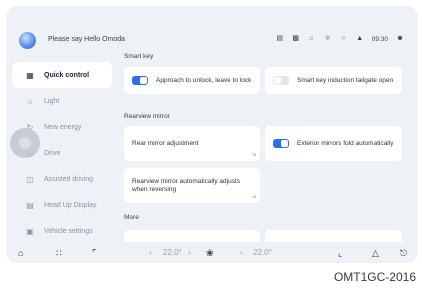 The height and width of the screenshot is (291, 422). Describe the element at coordinates (52, 101) in the screenshot. I see `sidebar-item-label: Light` at that location.